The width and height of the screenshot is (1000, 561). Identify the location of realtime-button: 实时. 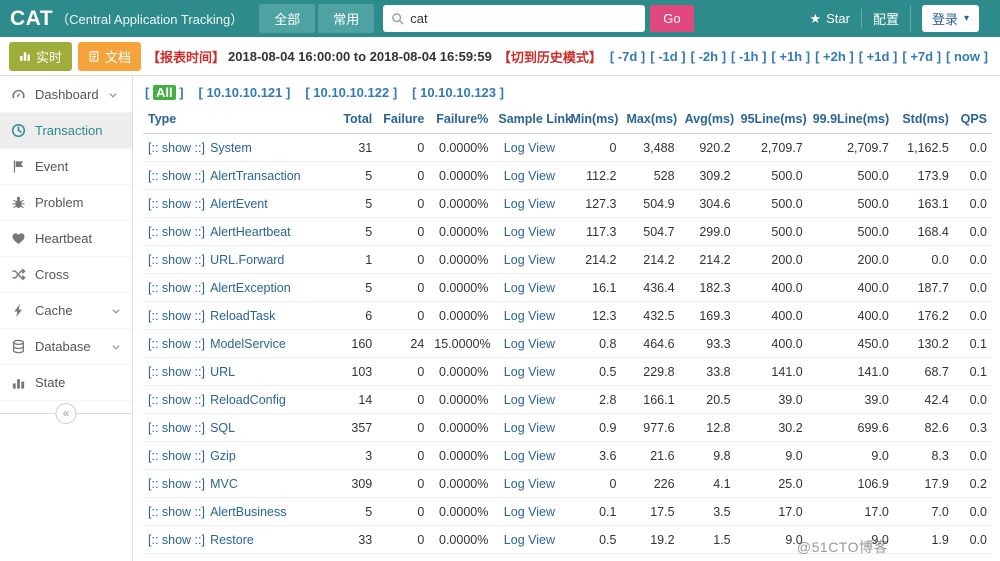
(41, 56).